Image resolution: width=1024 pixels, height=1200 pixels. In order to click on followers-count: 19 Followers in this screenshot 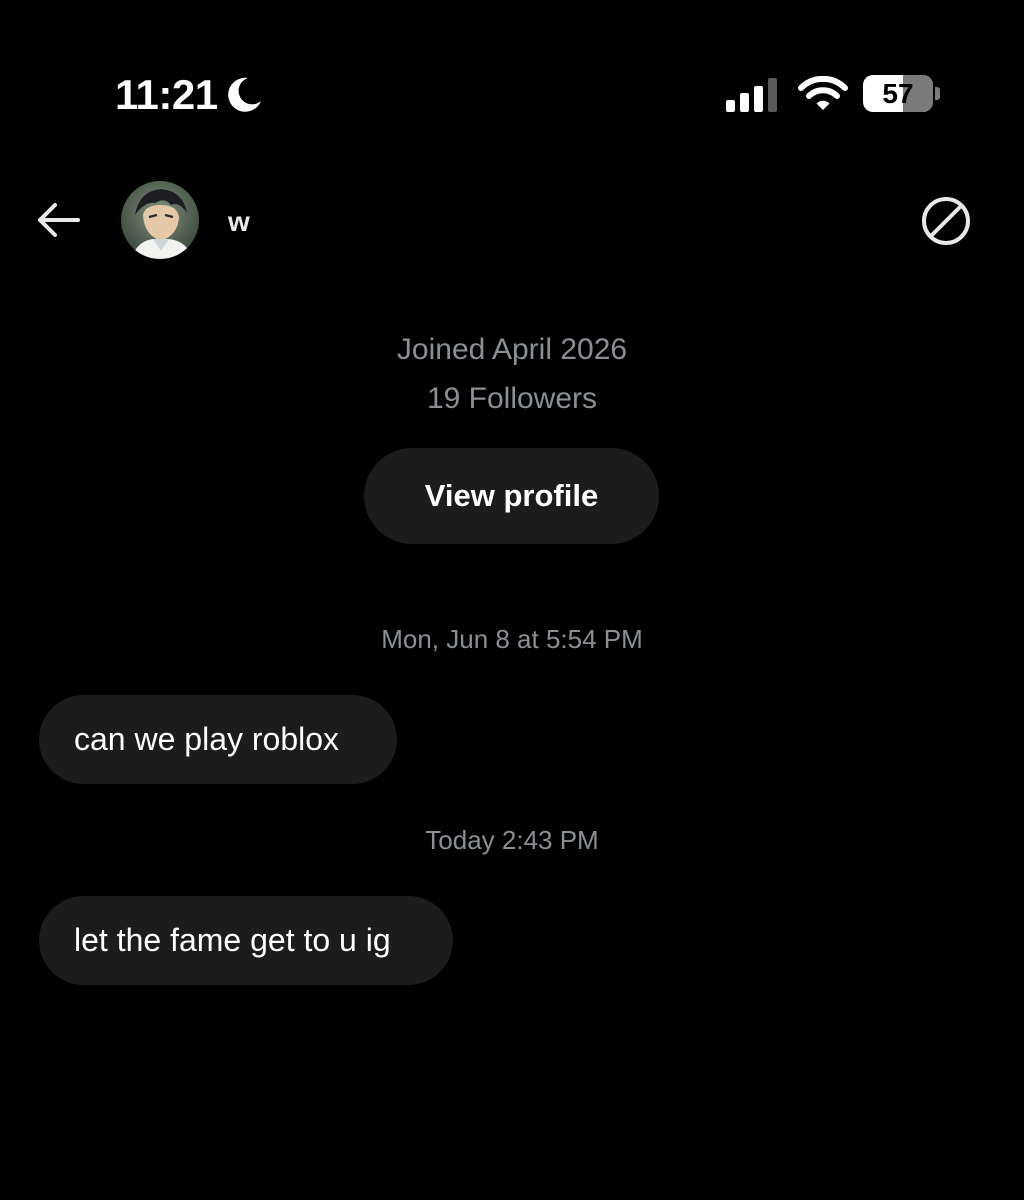, I will do `click(512, 398)`.